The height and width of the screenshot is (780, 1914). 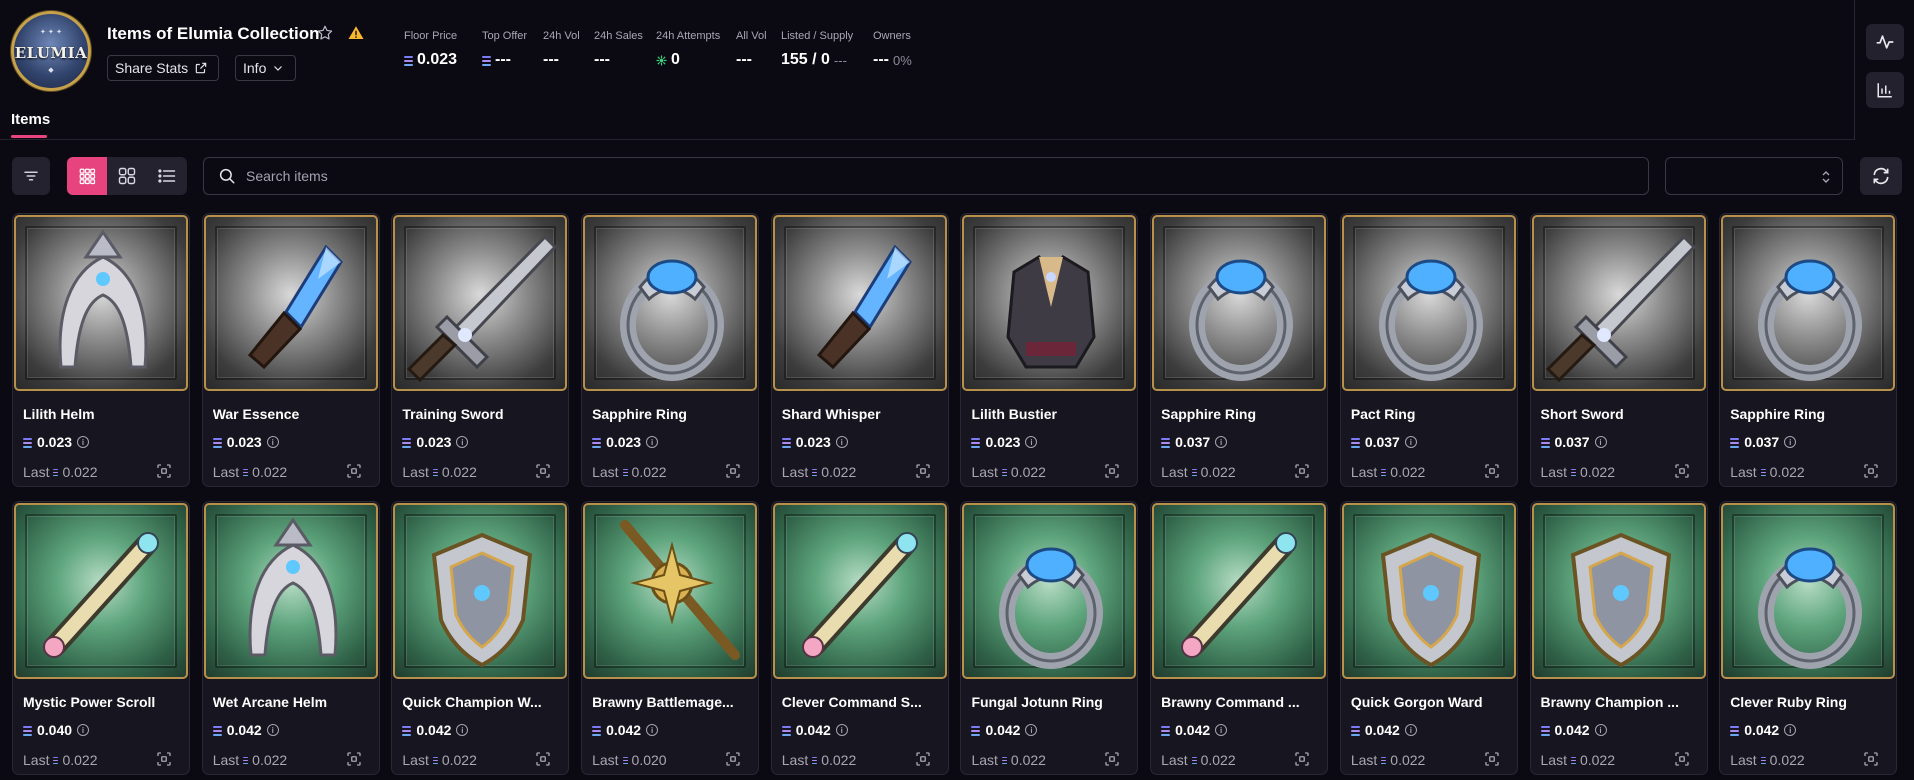 What do you see at coordinates (356, 33) in the screenshot?
I see `warning-icon` at bounding box center [356, 33].